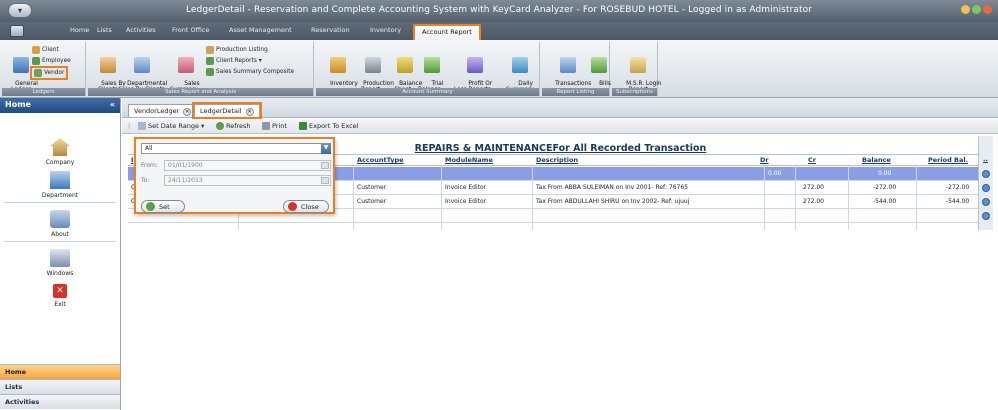 The width and height of the screenshot is (998, 410). I want to click on doc-tab-ledgerdetail: LedgerDetail ✕, so click(227, 110).